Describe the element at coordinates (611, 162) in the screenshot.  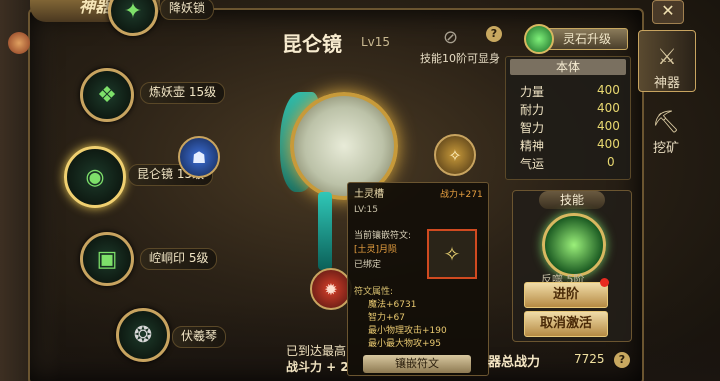
I see `stat-value: 0` at that location.